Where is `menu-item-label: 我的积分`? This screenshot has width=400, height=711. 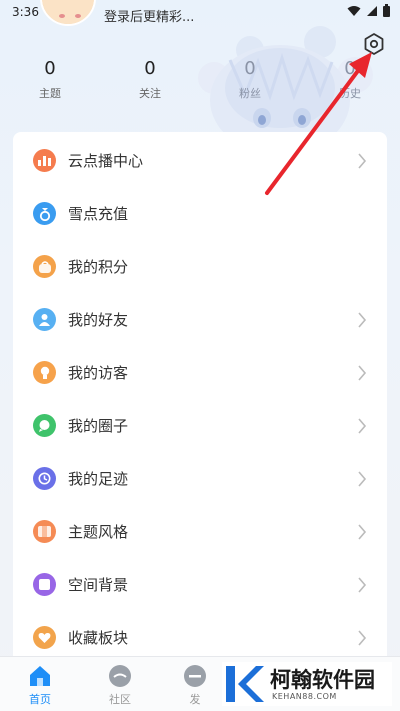
menu-item-label: 我的积分 is located at coordinates (98, 267).